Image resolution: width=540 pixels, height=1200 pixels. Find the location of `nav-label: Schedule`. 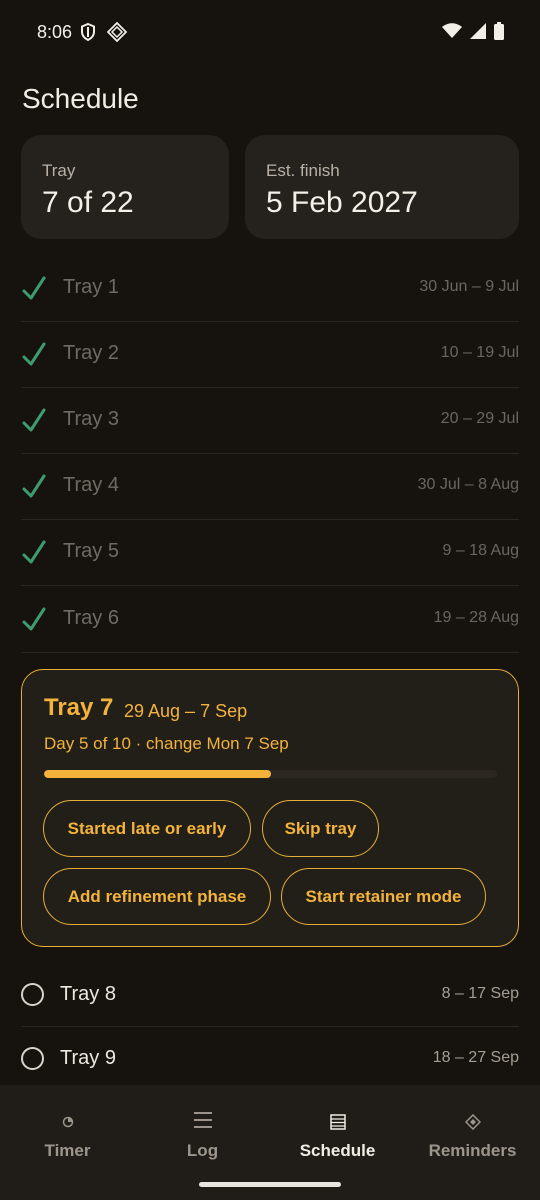

nav-label: Schedule is located at coordinates (337, 1150).